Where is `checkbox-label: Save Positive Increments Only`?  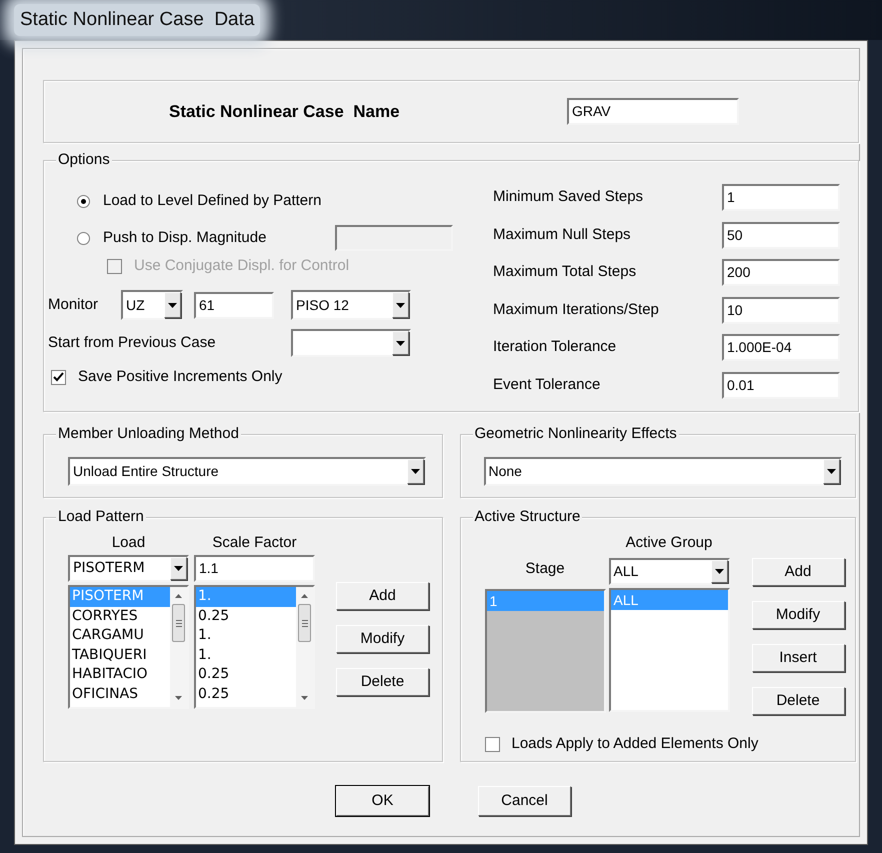 checkbox-label: Save Positive Increments Only is located at coordinates (180, 377).